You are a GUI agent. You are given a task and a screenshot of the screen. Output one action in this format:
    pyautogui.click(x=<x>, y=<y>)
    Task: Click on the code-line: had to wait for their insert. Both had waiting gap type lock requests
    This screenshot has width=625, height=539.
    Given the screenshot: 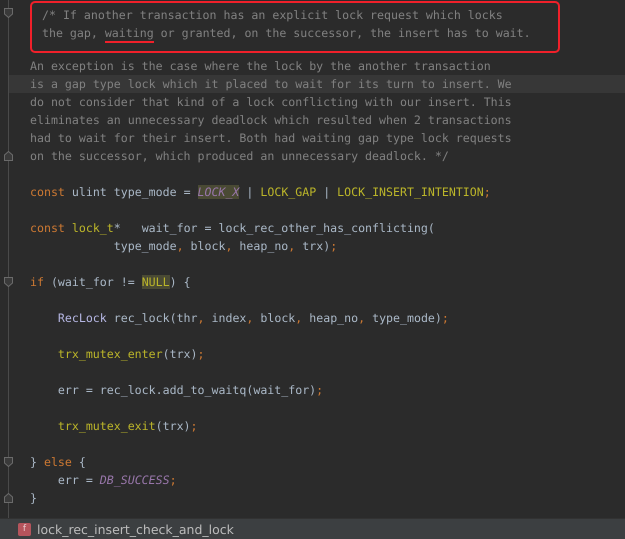 What is the action you would take?
    pyautogui.click(x=271, y=138)
    